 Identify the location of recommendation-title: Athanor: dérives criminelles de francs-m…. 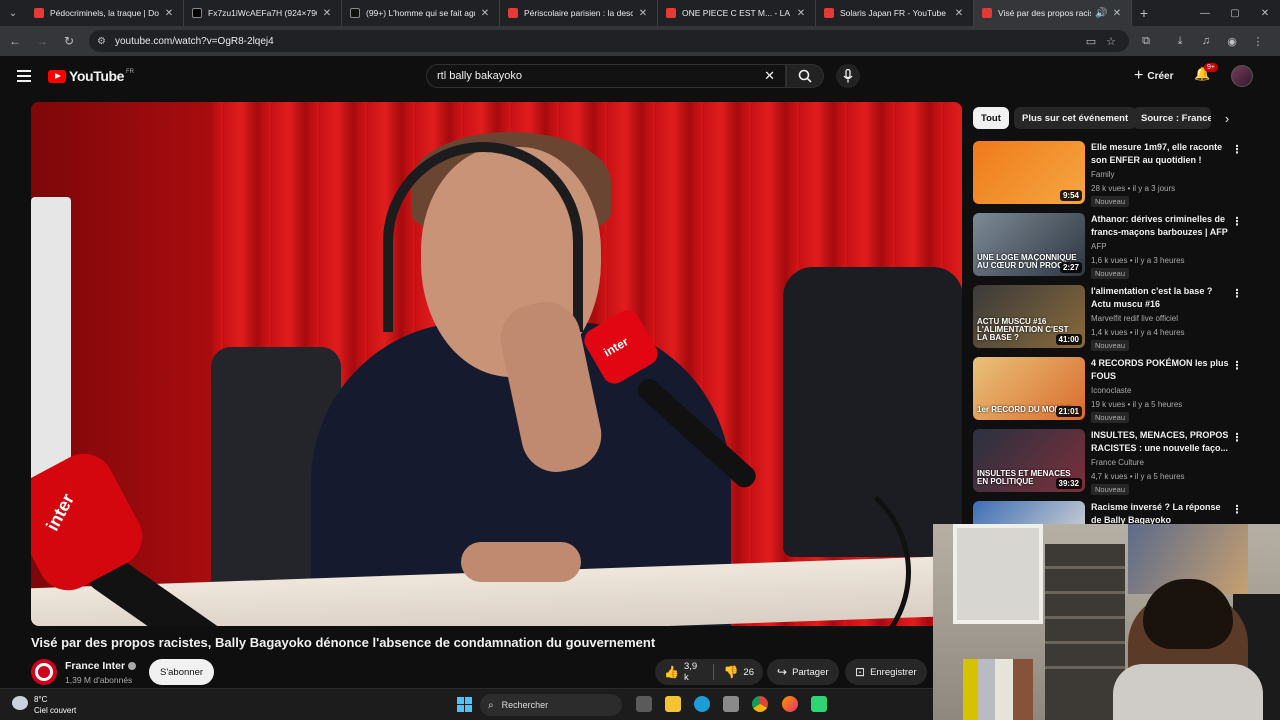
(1160, 225).